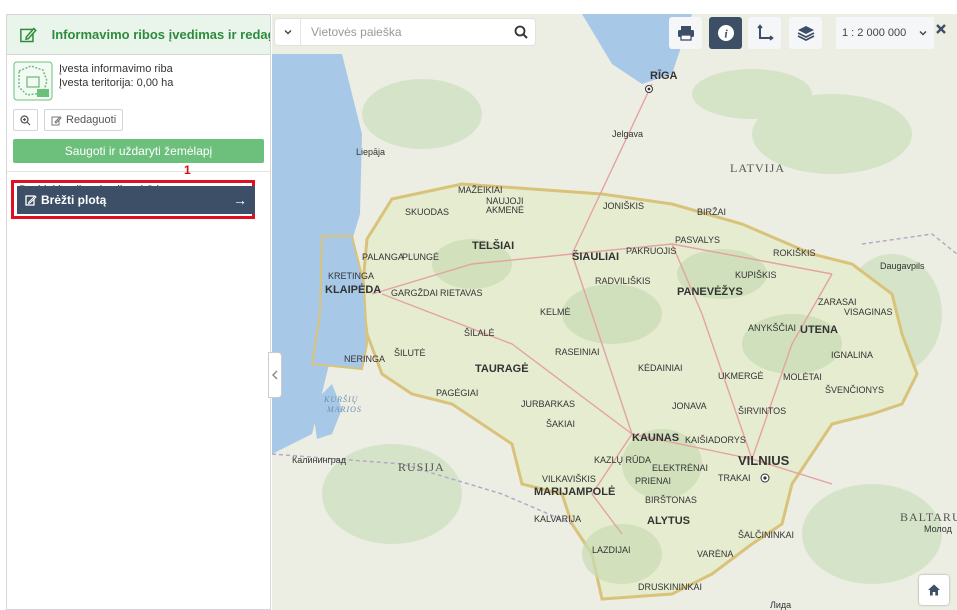 This screenshot has height=610, width=957. I want to click on home-icon, so click(934, 590).